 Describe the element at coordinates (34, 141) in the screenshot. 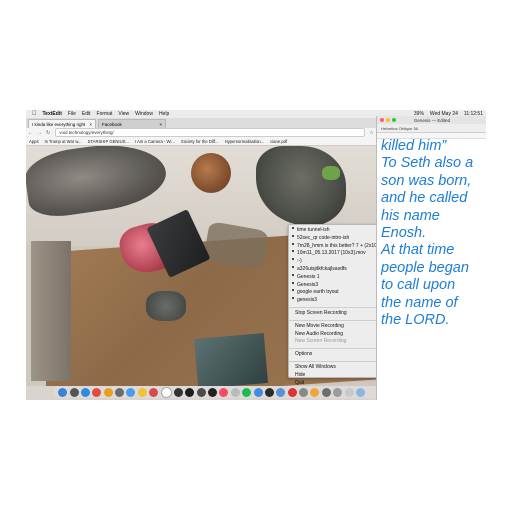

I see `bookmark-apps: Apps` at that location.